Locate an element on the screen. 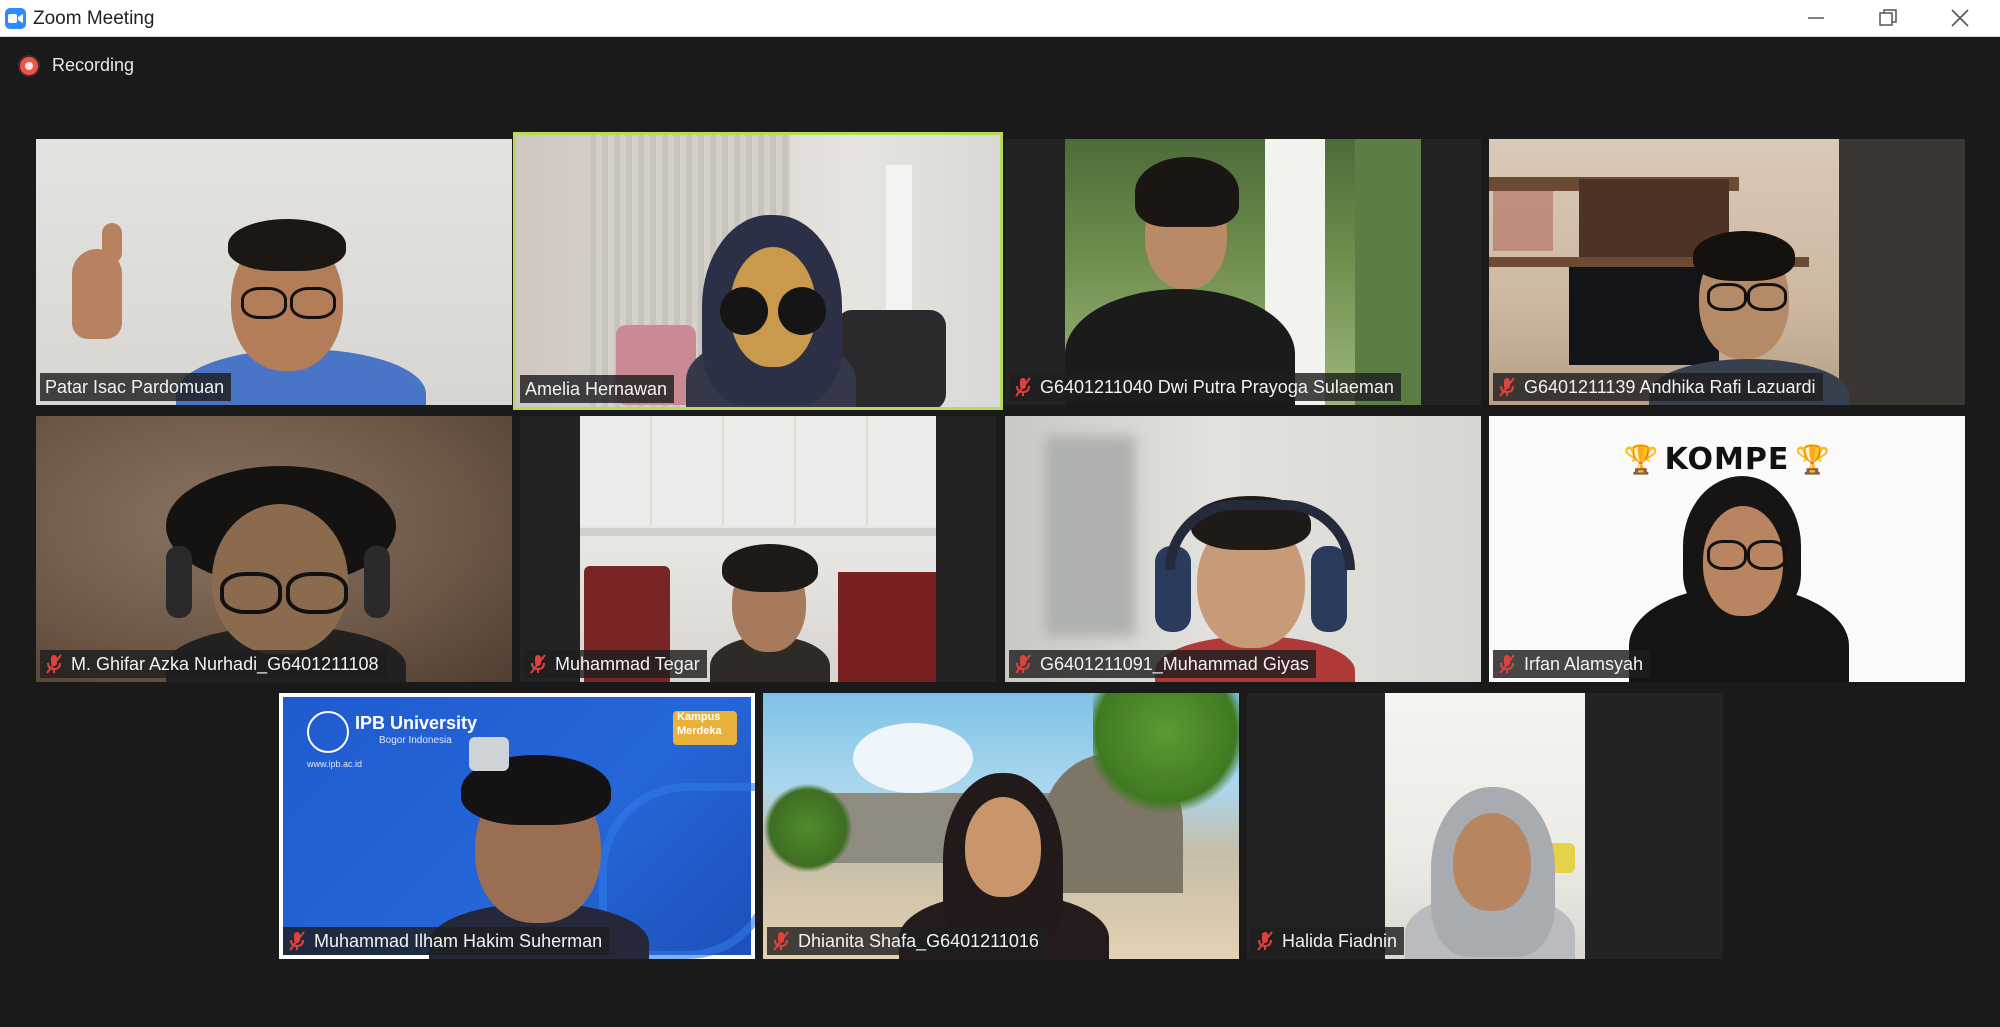 Image resolution: width=2000 pixels, height=1027 pixels. zoom-camera-icon is located at coordinates (15, 18).